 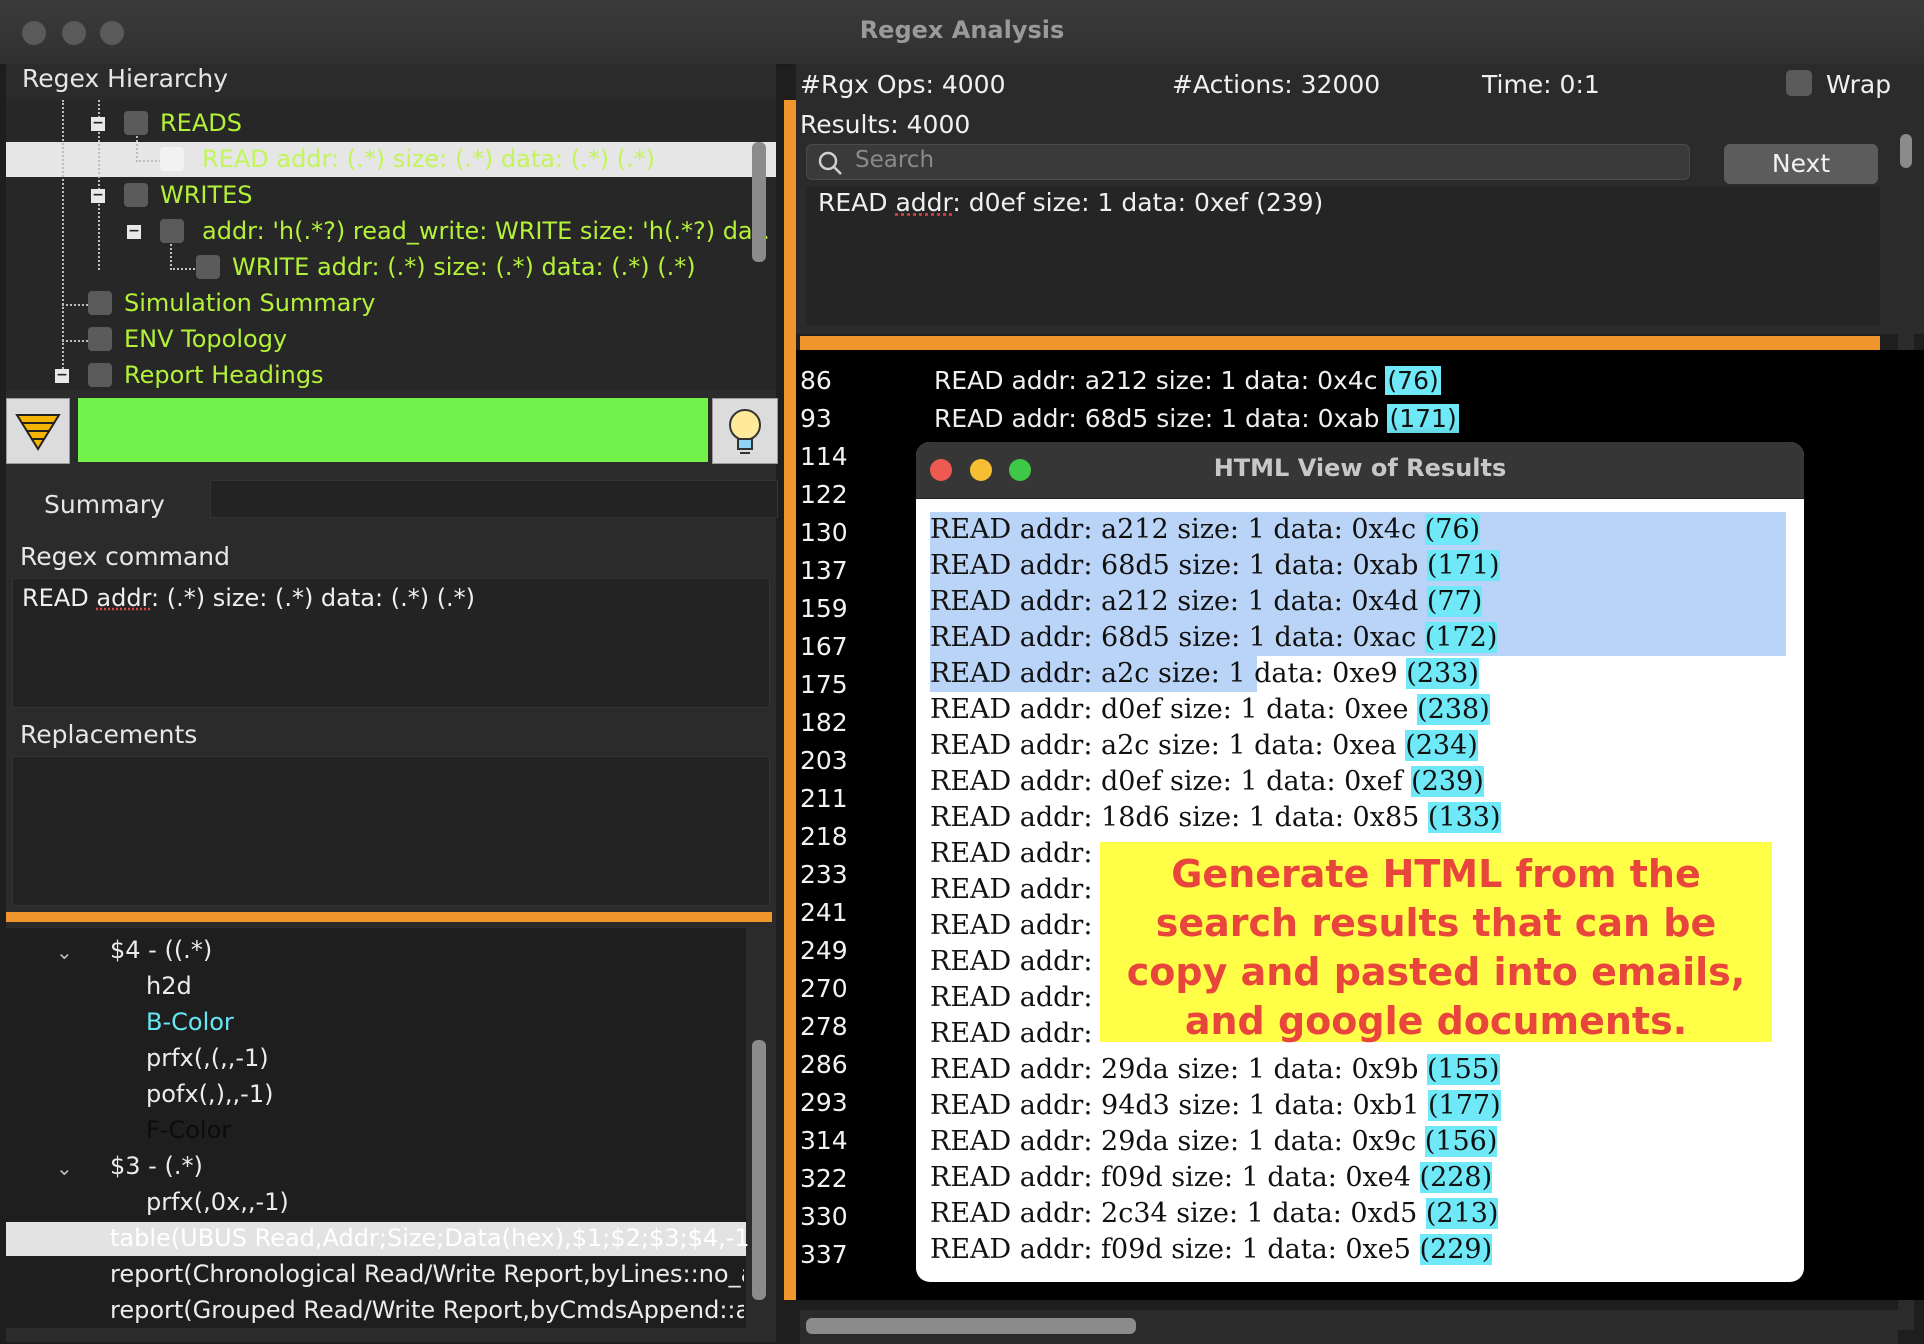 What do you see at coordinates (206, 195) in the screenshot?
I see `tree-node-writes: WRITES` at bounding box center [206, 195].